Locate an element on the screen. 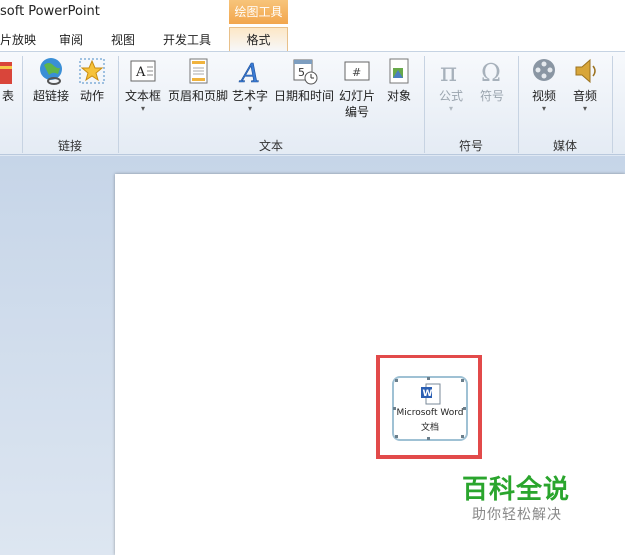 The image size is (625, 555). action-button: 动作 is located at coordinates (92, 79).